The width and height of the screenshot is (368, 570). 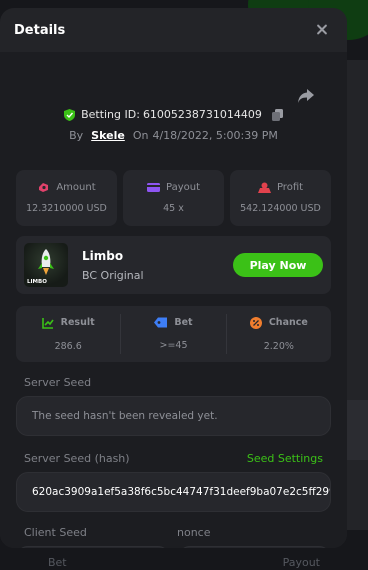 I want to click on thumbnail-label: LIMBO, so click(x=37, y=282).